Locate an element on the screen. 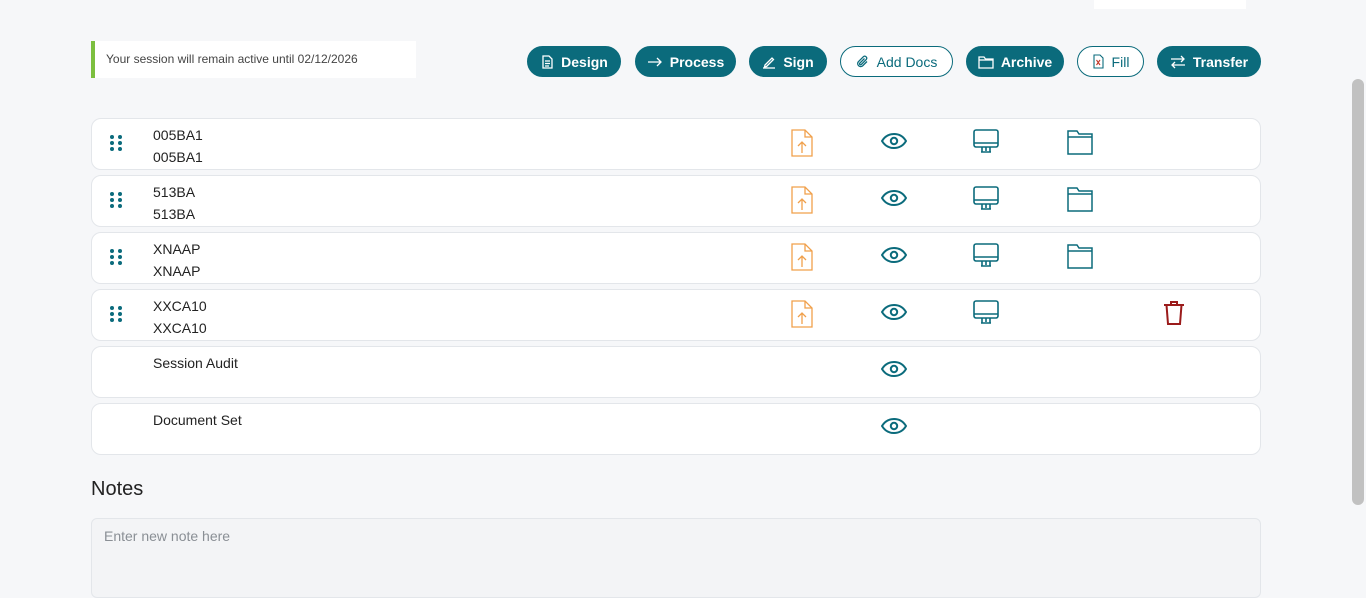  process-button: Process is located at coordinates (685, 61).